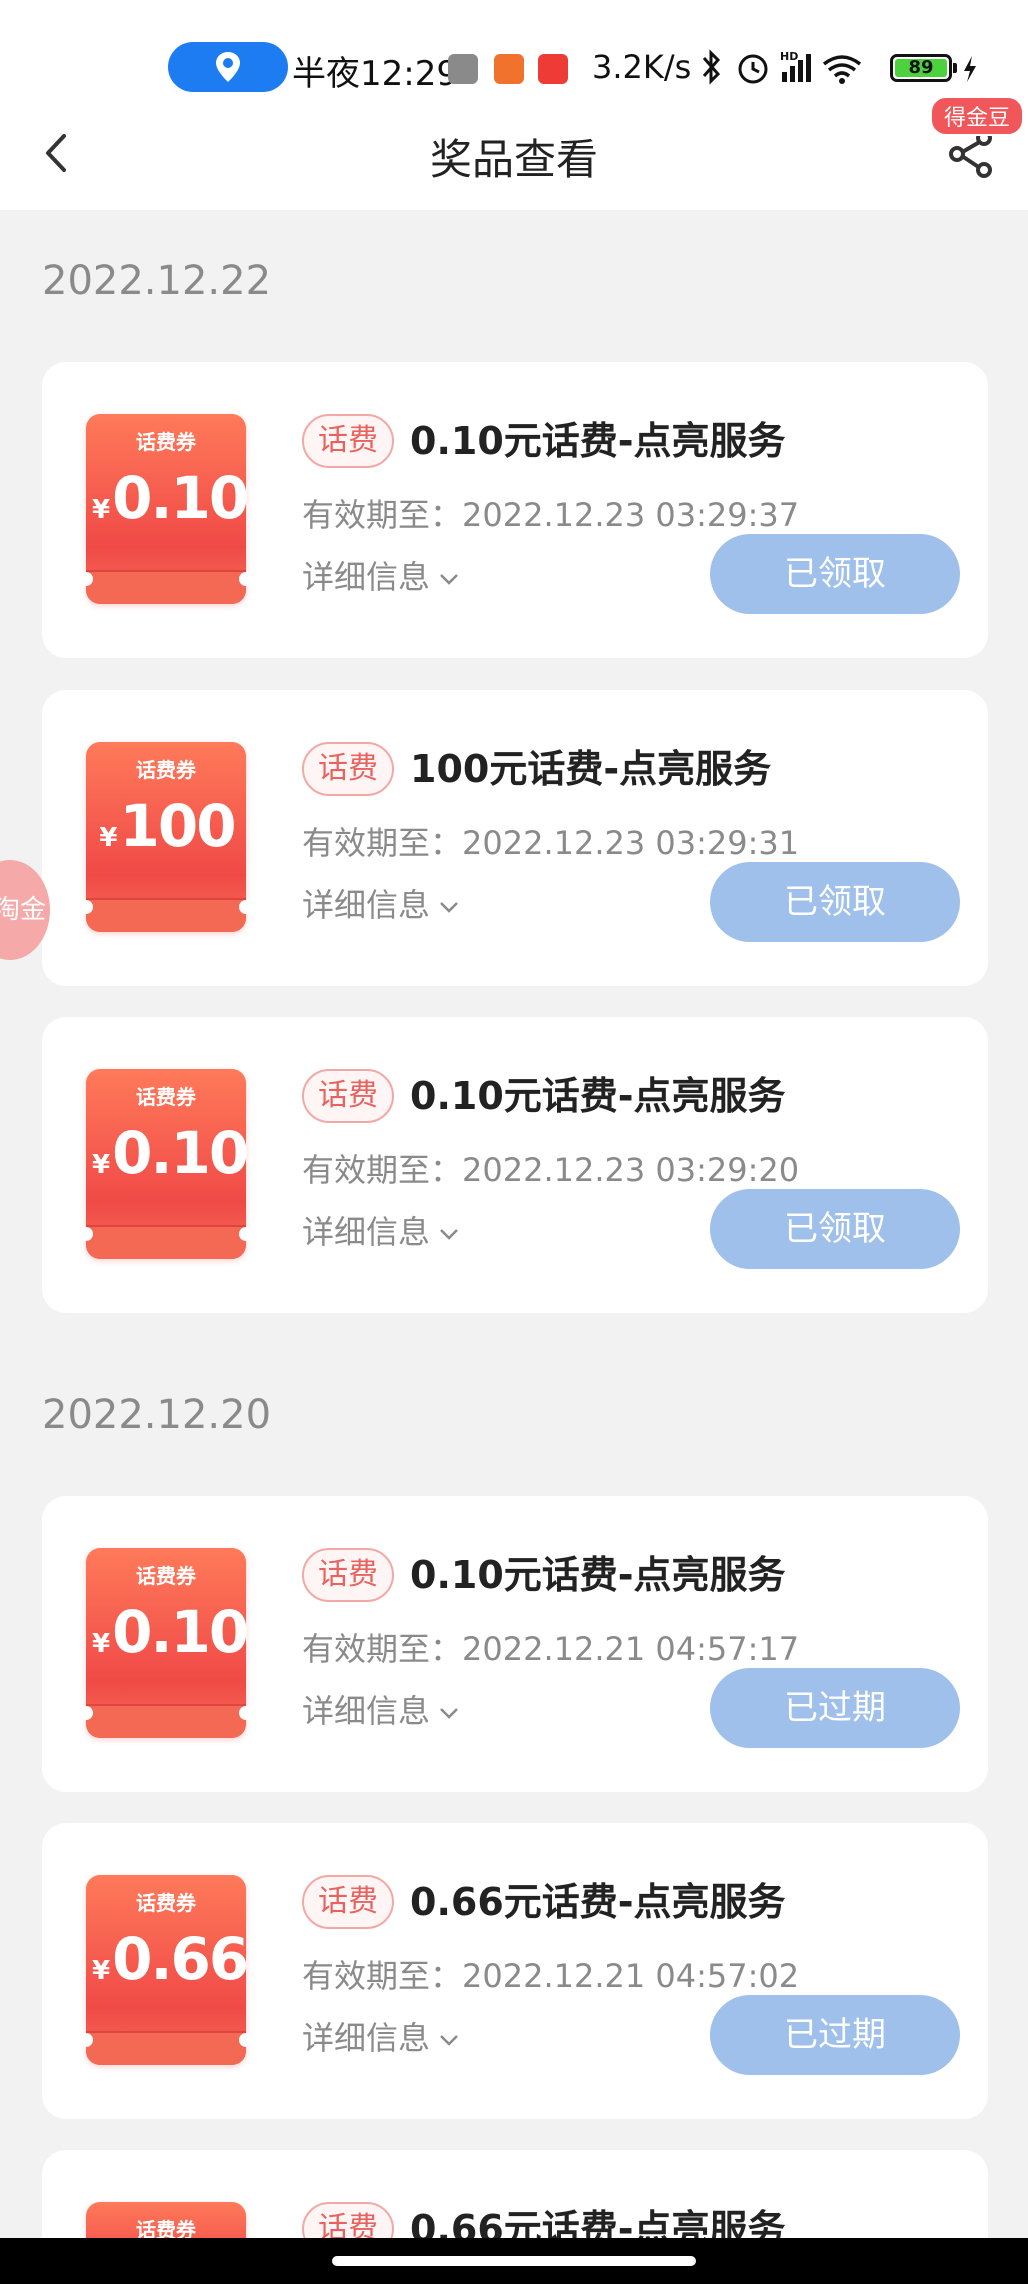  I want to click on validity-text: 有效期至：2022.12.21 04:57:02, so click(551, 1976).